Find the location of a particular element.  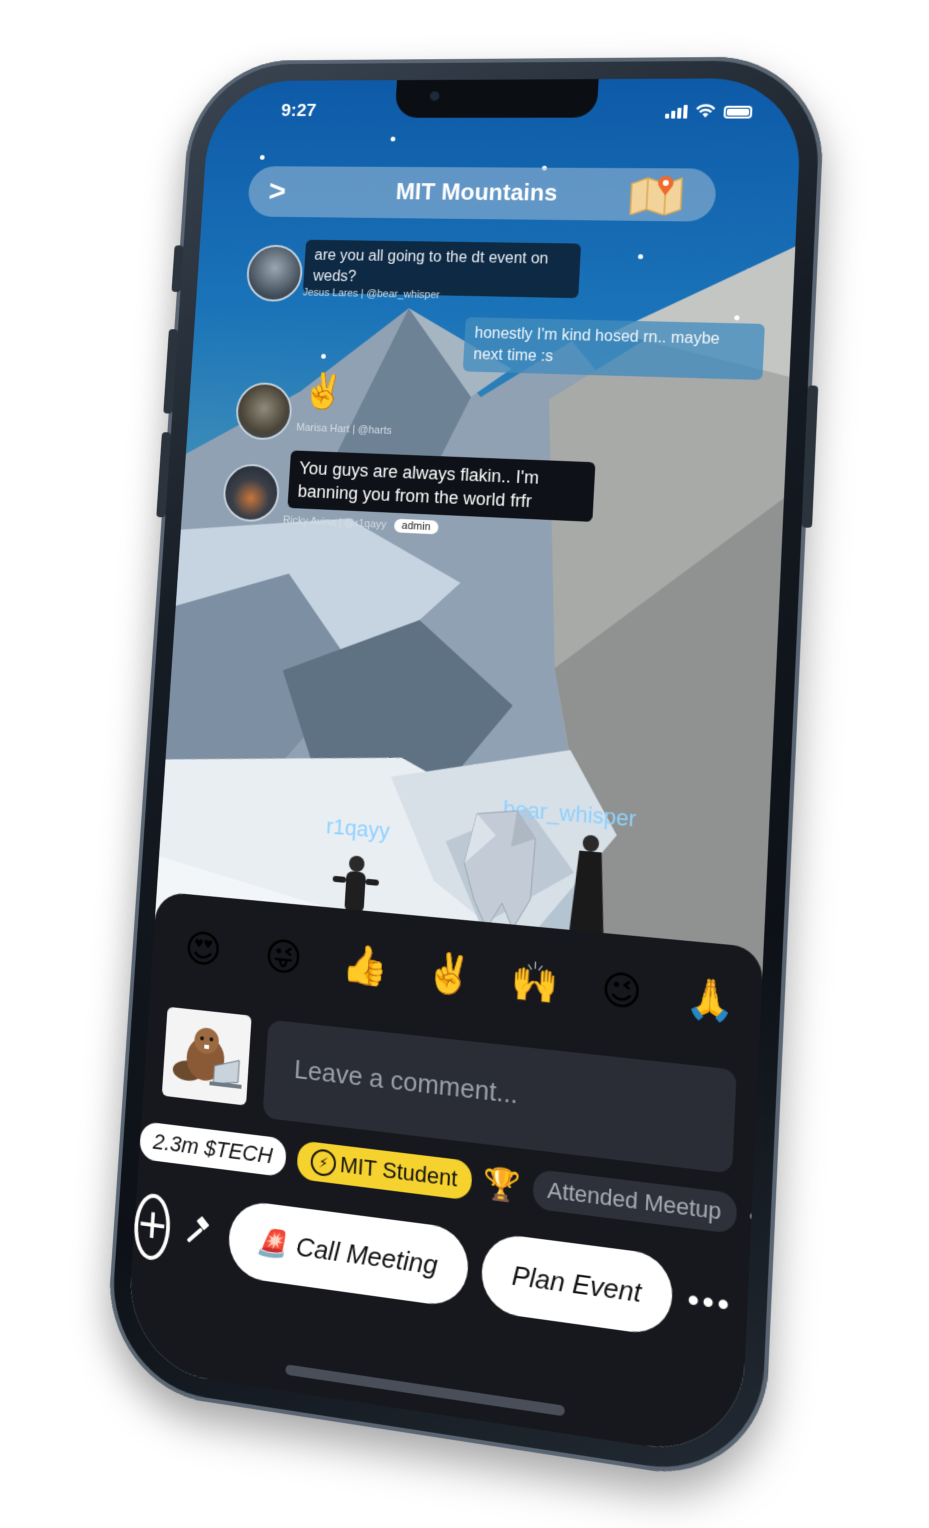

role-badge: ⚡ MIT Student is located at coordinates (384, 1170).